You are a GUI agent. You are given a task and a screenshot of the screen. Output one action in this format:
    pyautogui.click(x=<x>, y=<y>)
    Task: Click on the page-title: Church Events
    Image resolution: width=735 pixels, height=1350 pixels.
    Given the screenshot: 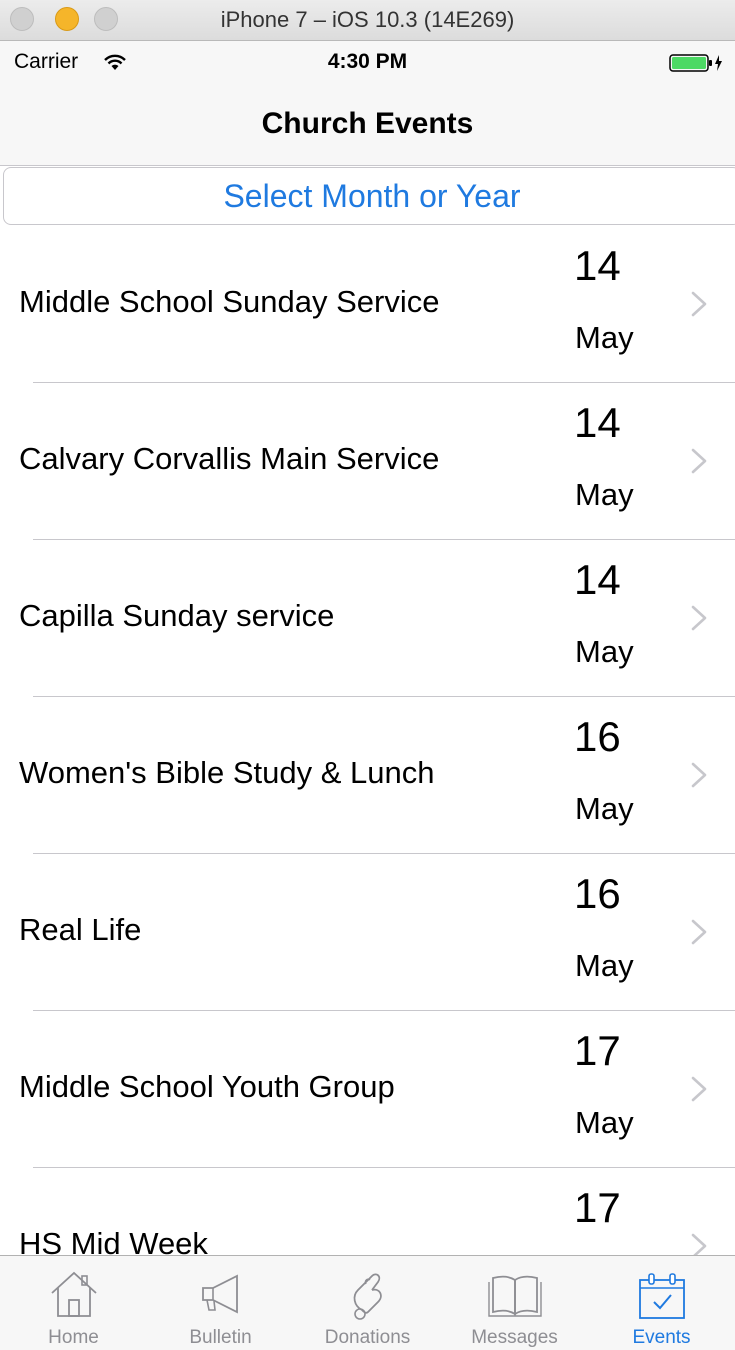 What is the action you would take?
    pyautogui.click(x=367, y=123)
    